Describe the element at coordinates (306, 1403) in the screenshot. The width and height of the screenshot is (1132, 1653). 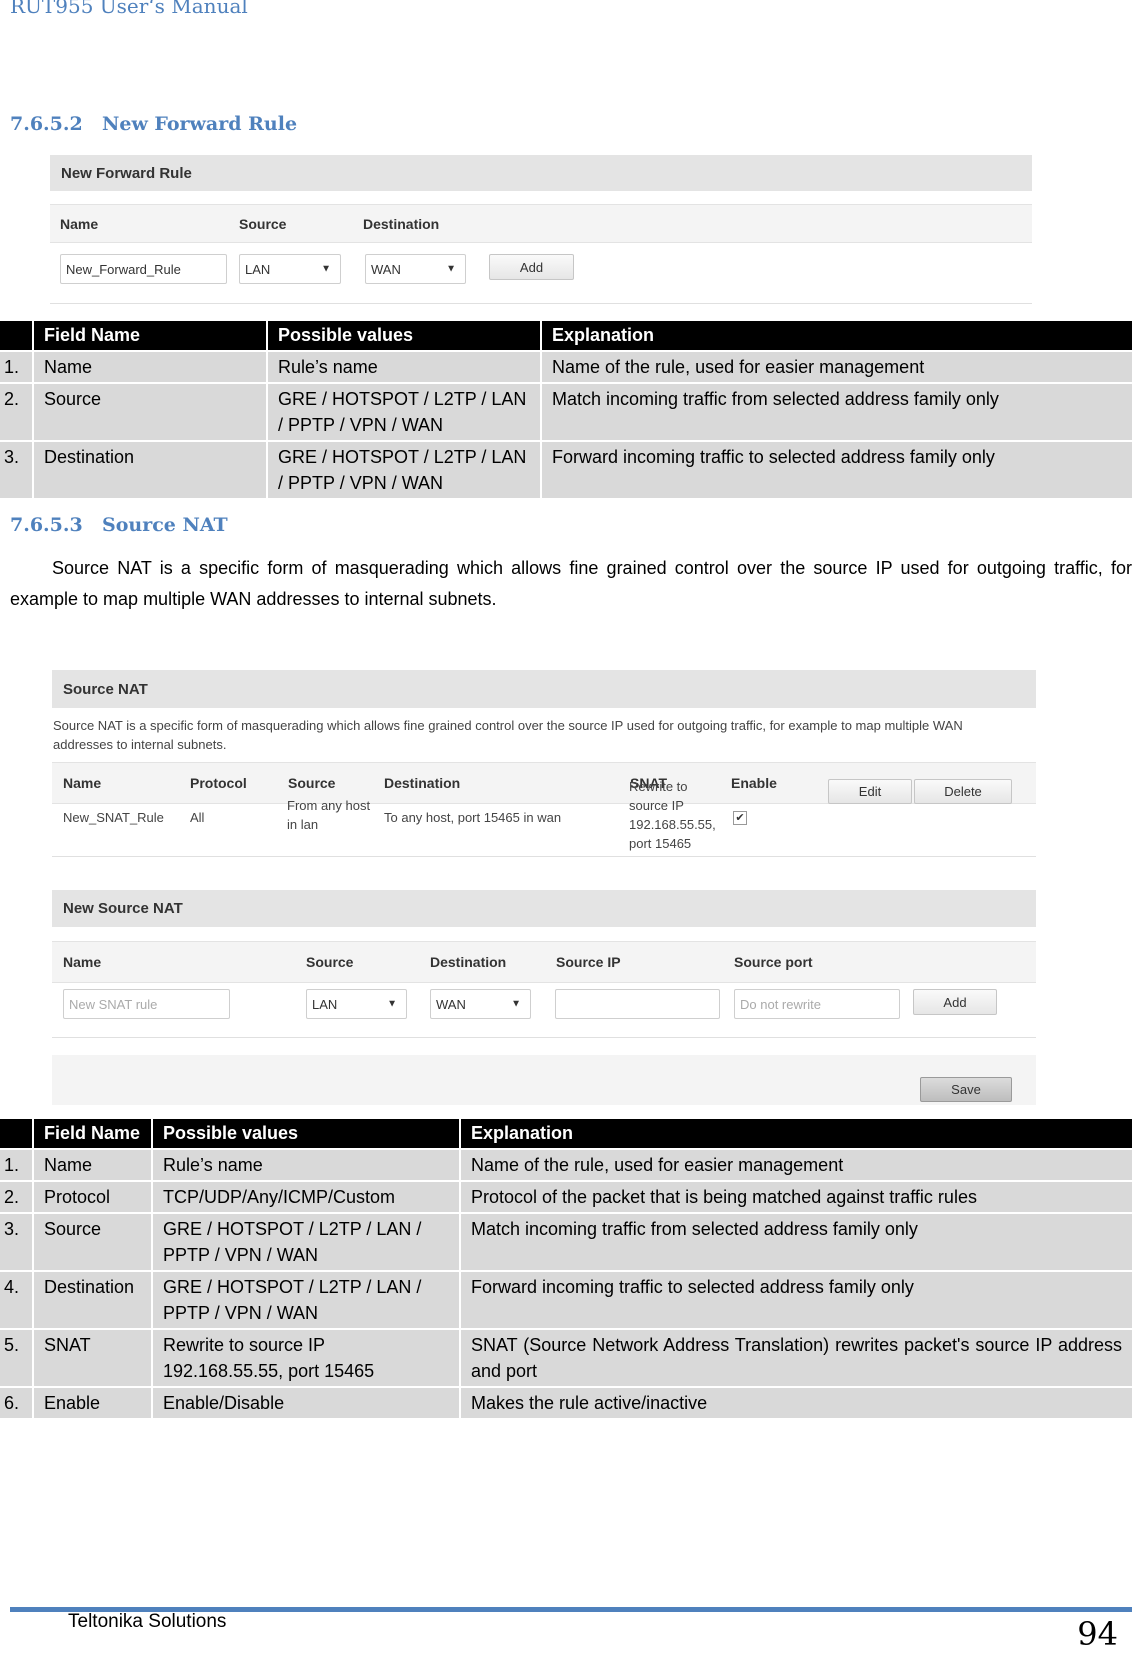
I see `row-possible-values: Enable/Disable` at that location.